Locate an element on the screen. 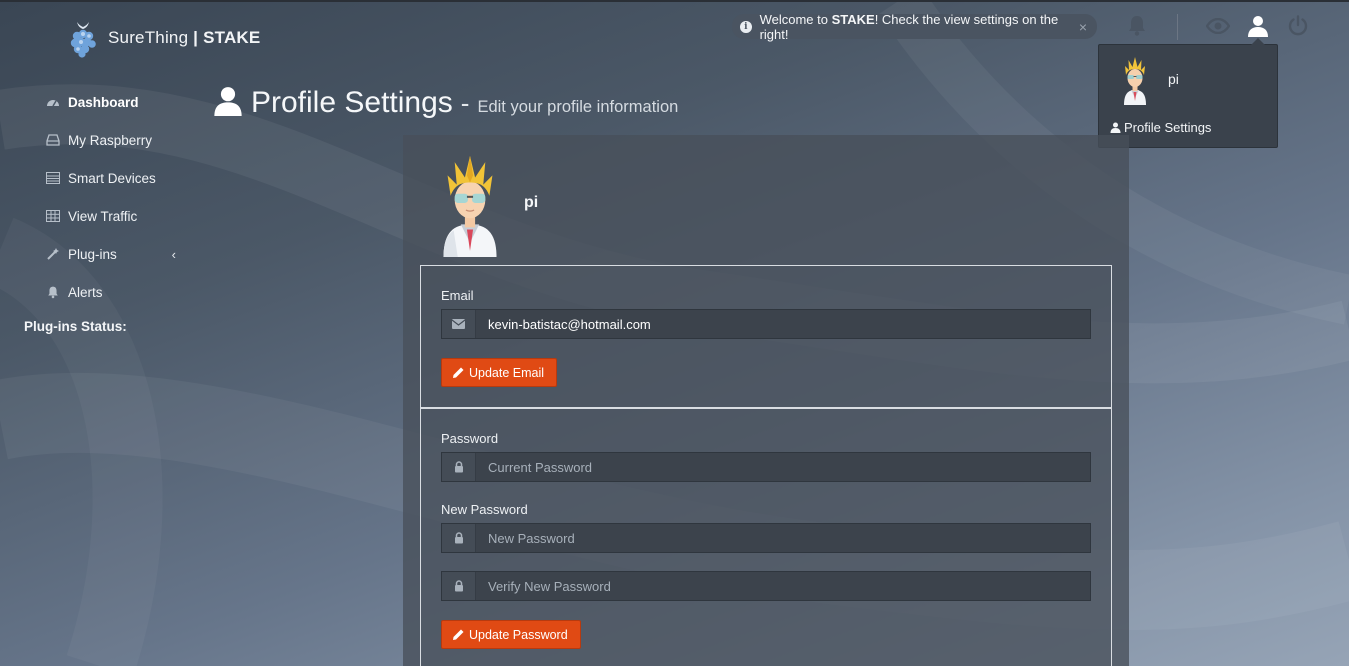  email-field is located at coordinates (783, 324).